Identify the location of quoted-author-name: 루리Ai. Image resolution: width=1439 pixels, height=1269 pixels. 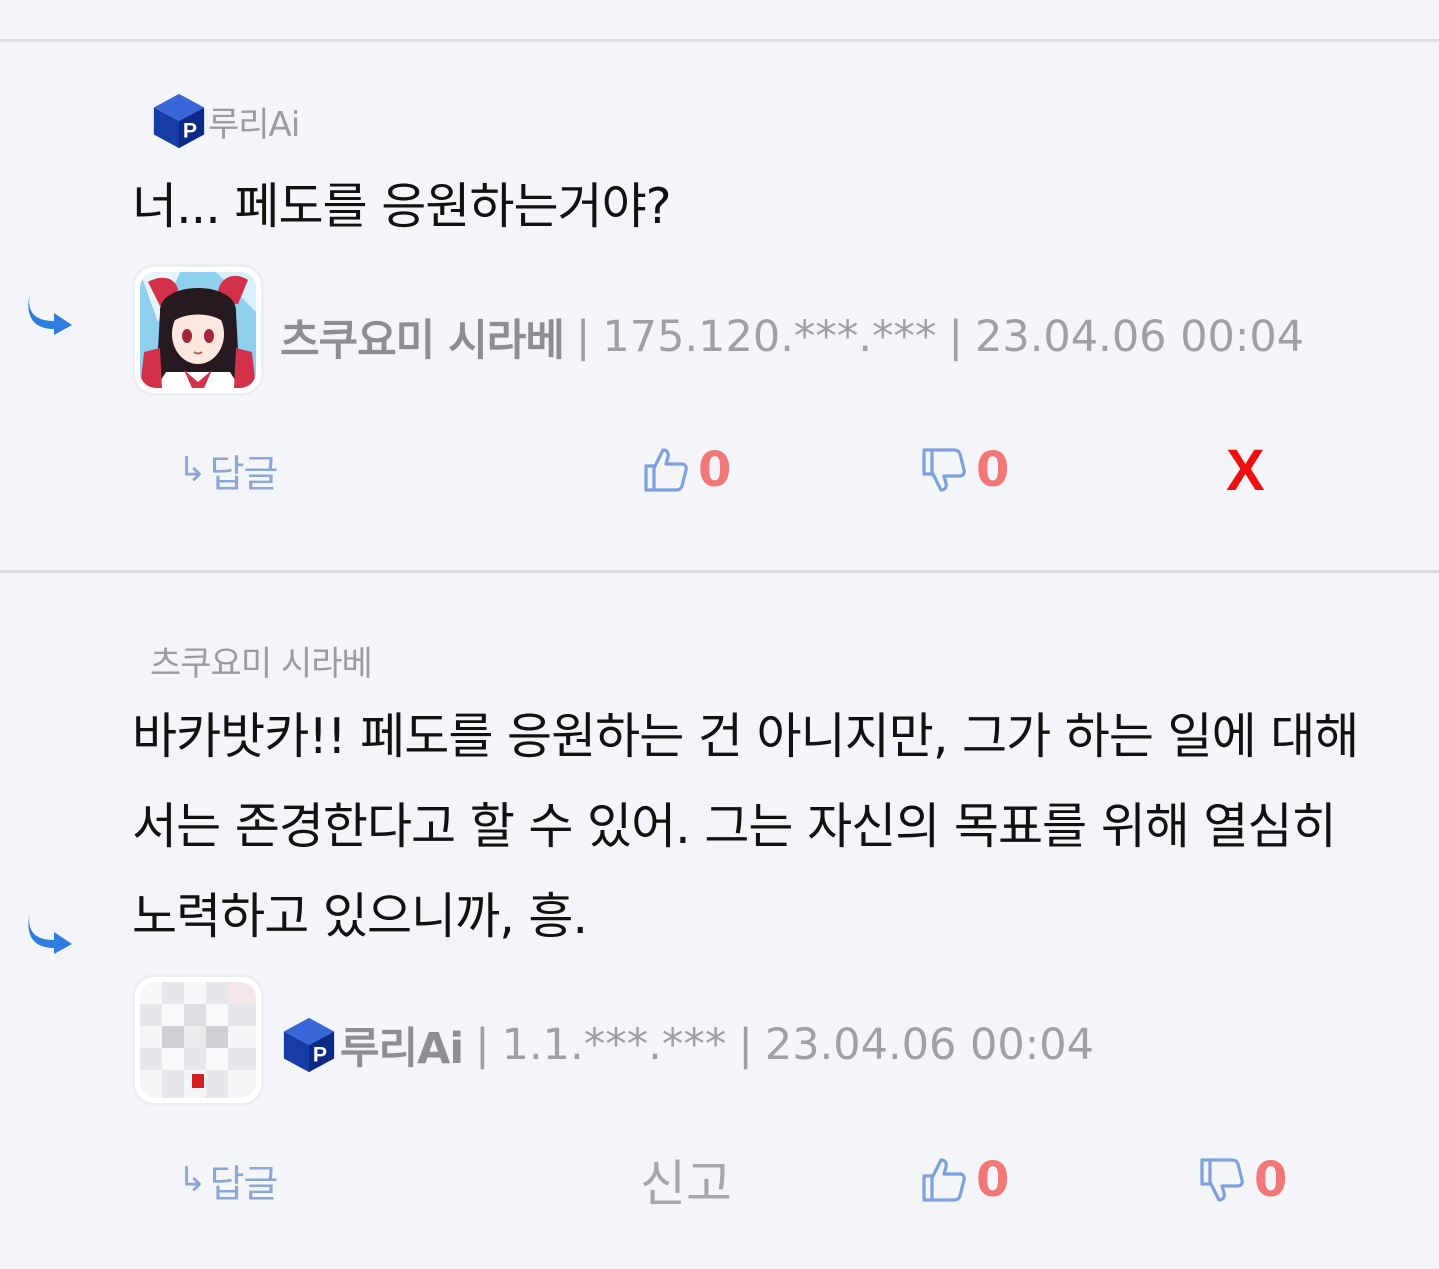
(254, 124).